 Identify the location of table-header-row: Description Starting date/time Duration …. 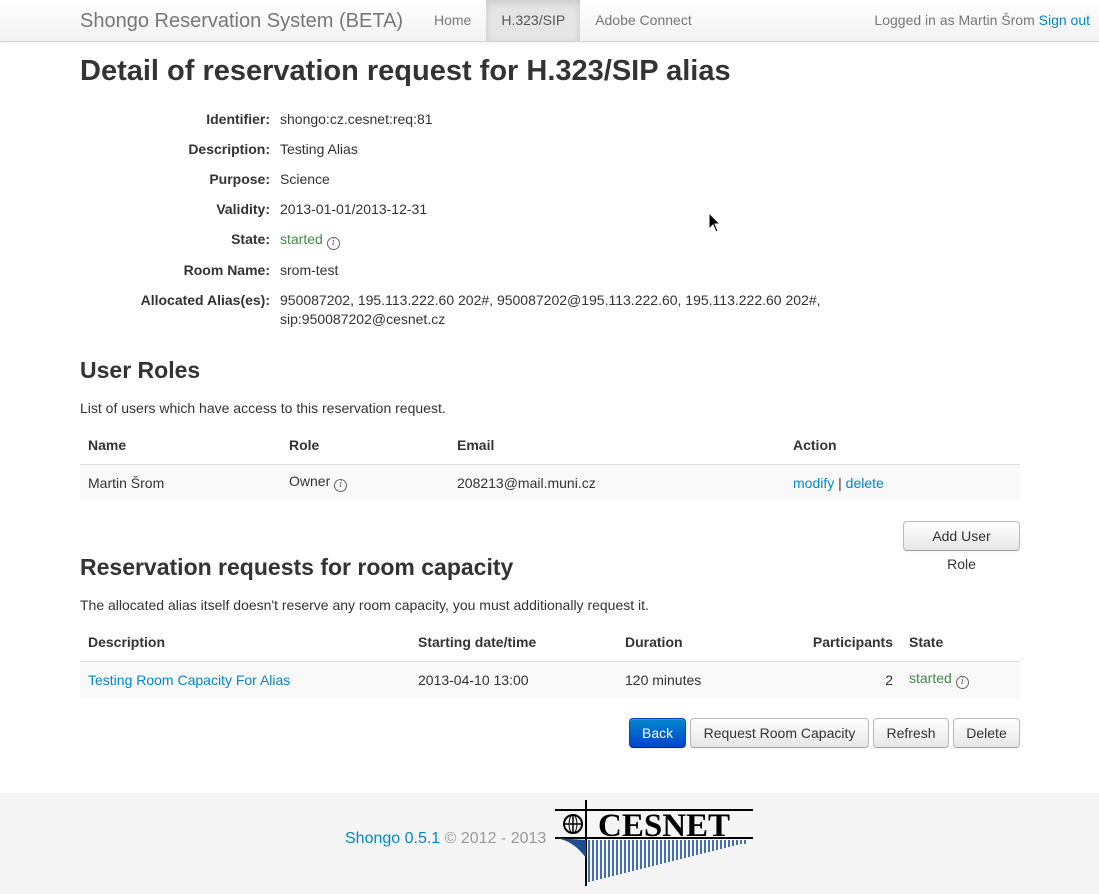
(550, 643).